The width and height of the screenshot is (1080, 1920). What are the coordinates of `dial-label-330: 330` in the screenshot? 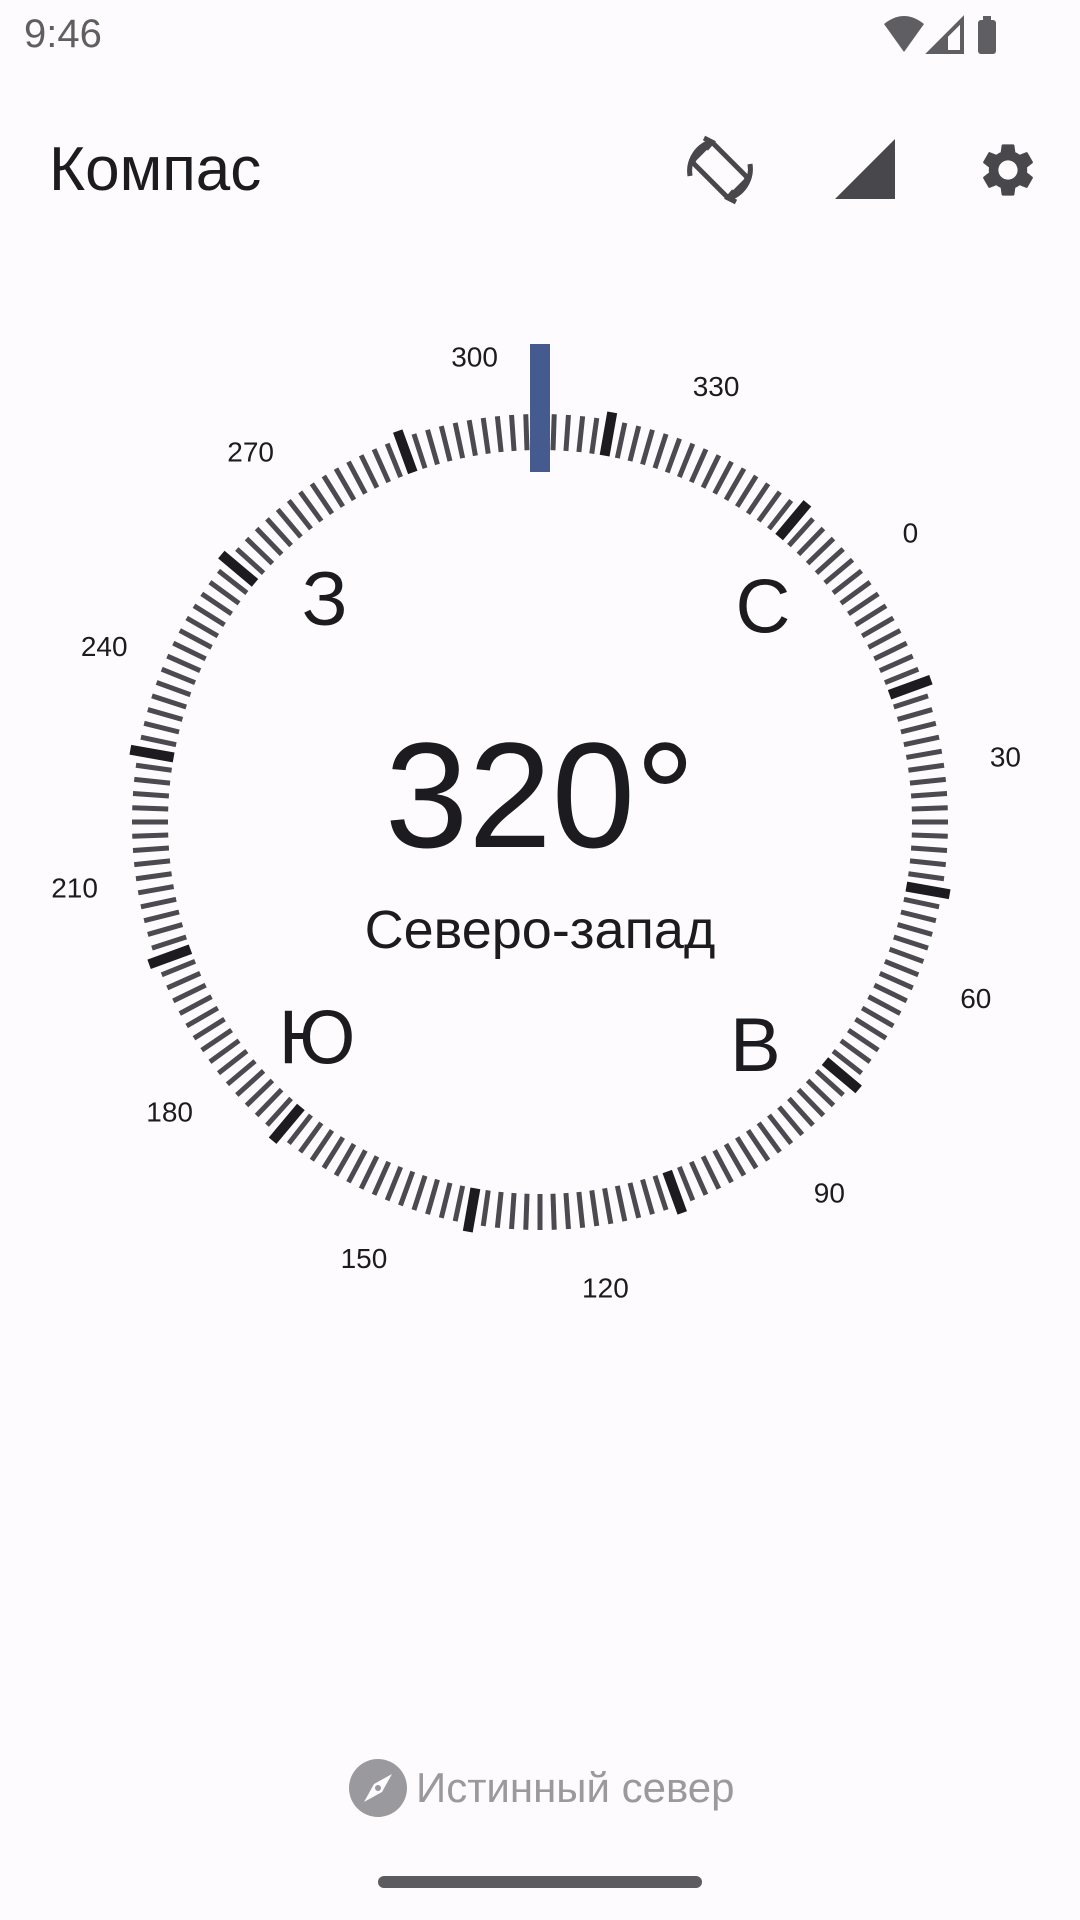 It's located at (716, 386).